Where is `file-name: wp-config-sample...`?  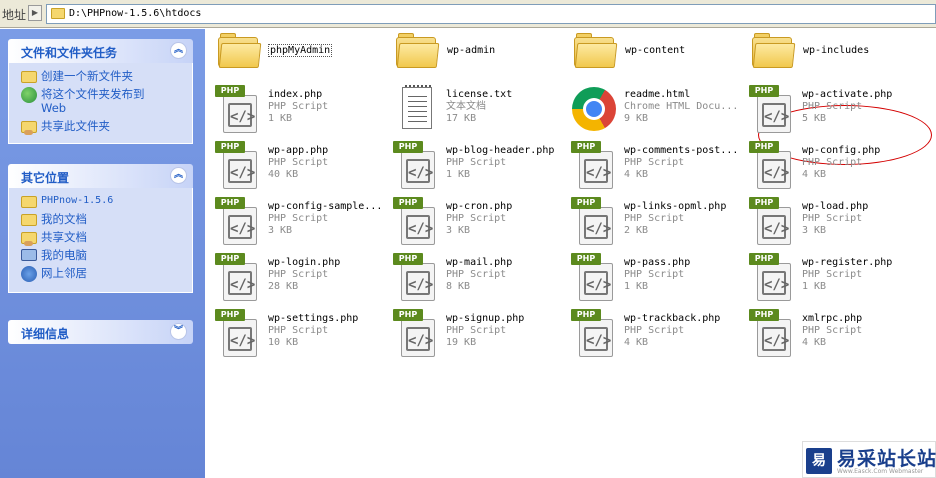
file-name: wp-config-sample... is located at coordinates (325, 206).